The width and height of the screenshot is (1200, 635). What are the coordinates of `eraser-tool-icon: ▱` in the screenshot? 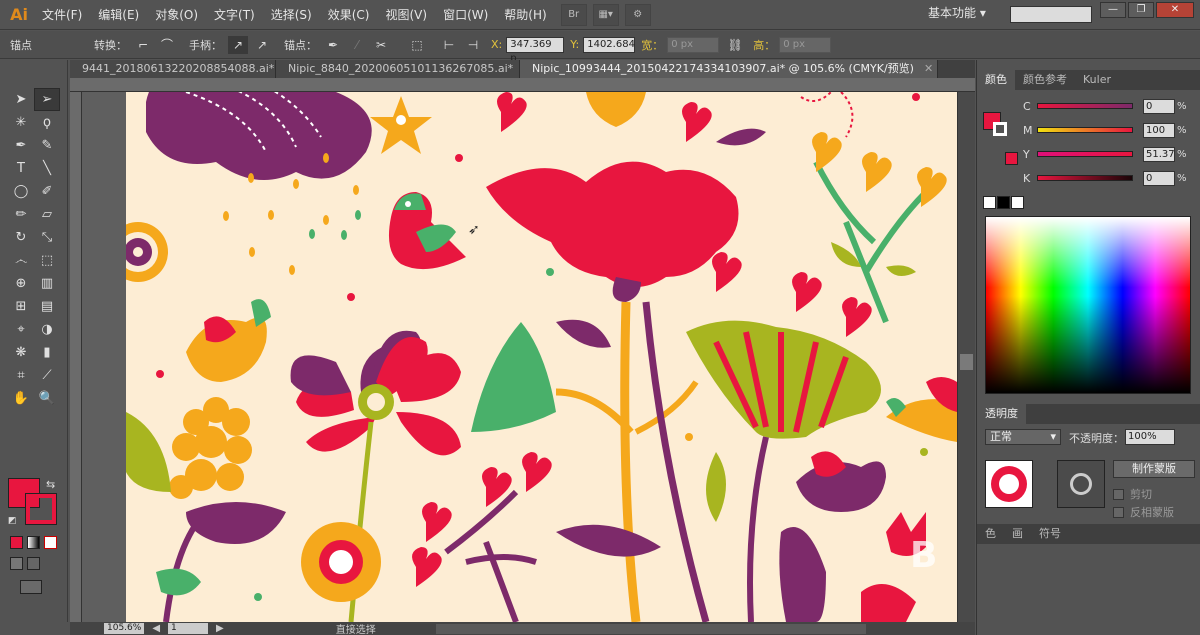 It's located at (47, 214).